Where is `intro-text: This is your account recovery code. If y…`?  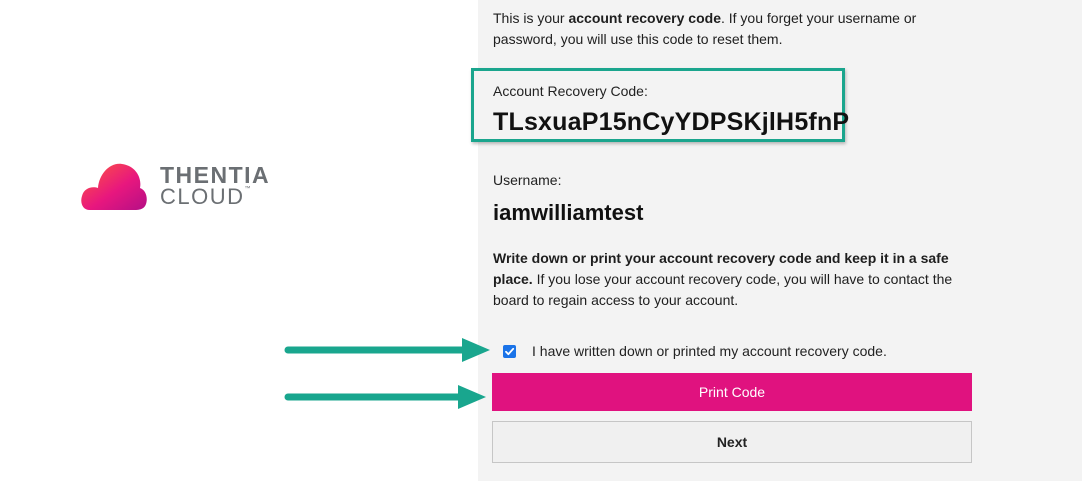 intro-text: This is your account recovery code. If y… is located at coordinates (705, 28).